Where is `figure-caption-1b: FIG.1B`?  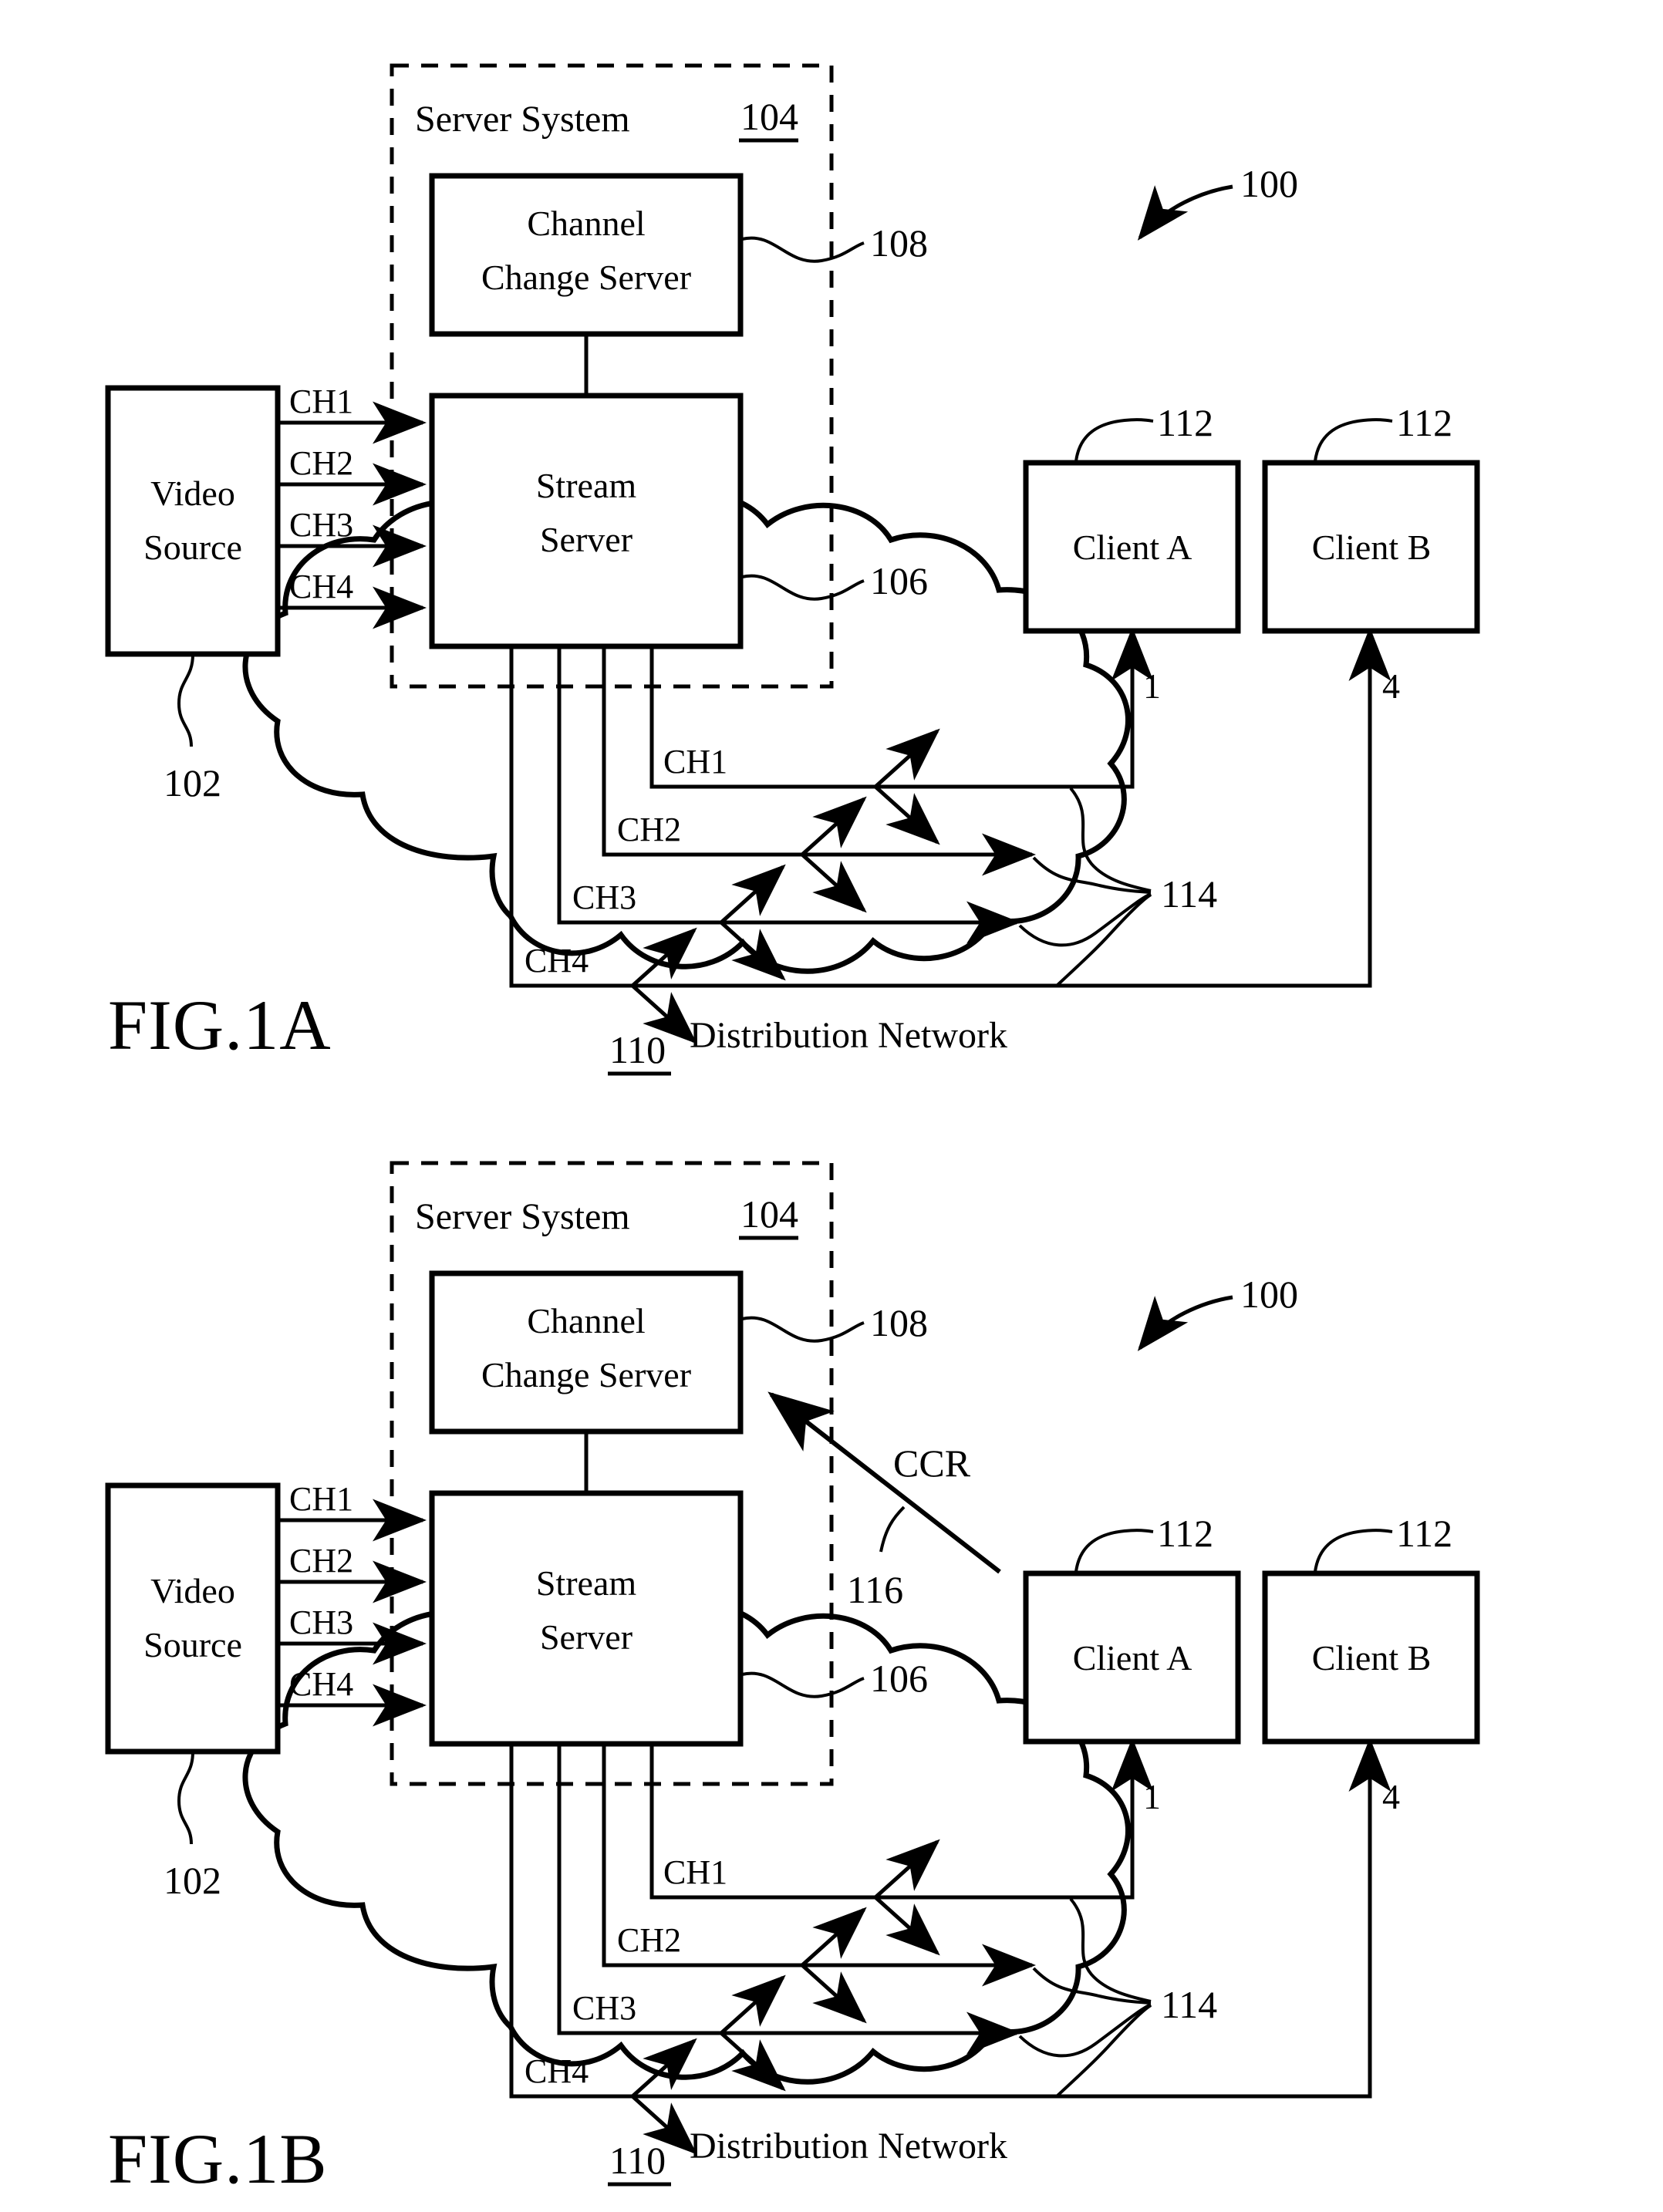
figure-caption-1b: FIG.1B is located at coordinates (218, 2158).